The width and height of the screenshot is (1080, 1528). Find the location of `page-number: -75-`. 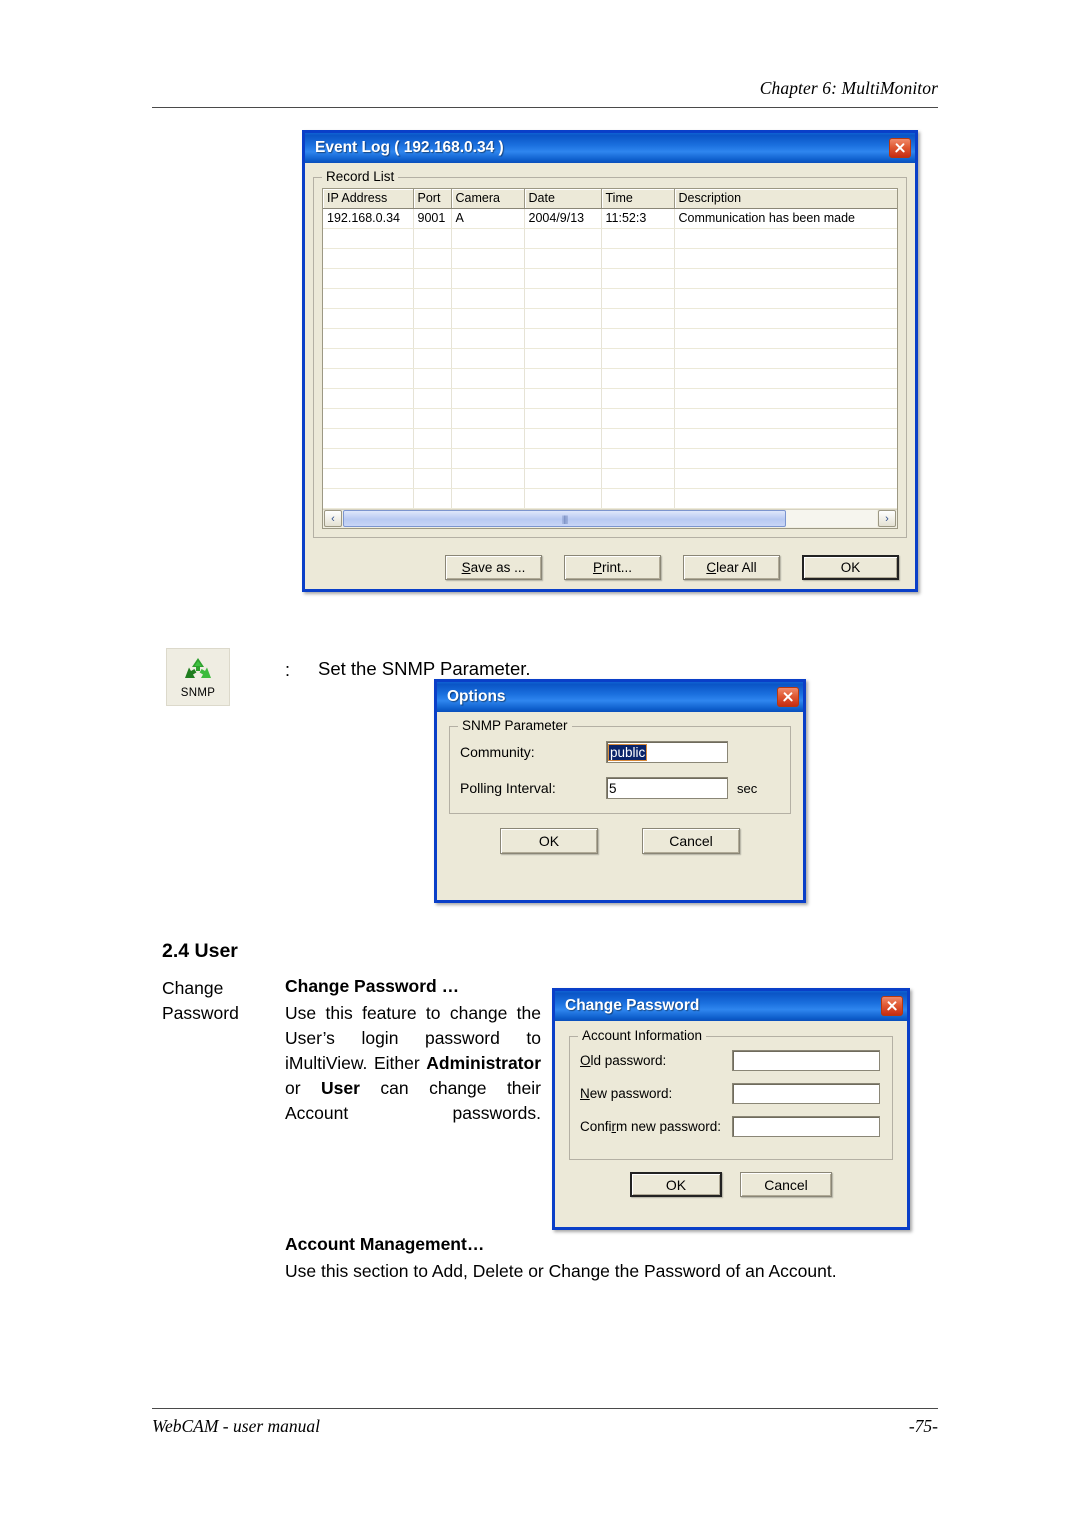

page-number: -75- is located at coordinates (923, 1426).